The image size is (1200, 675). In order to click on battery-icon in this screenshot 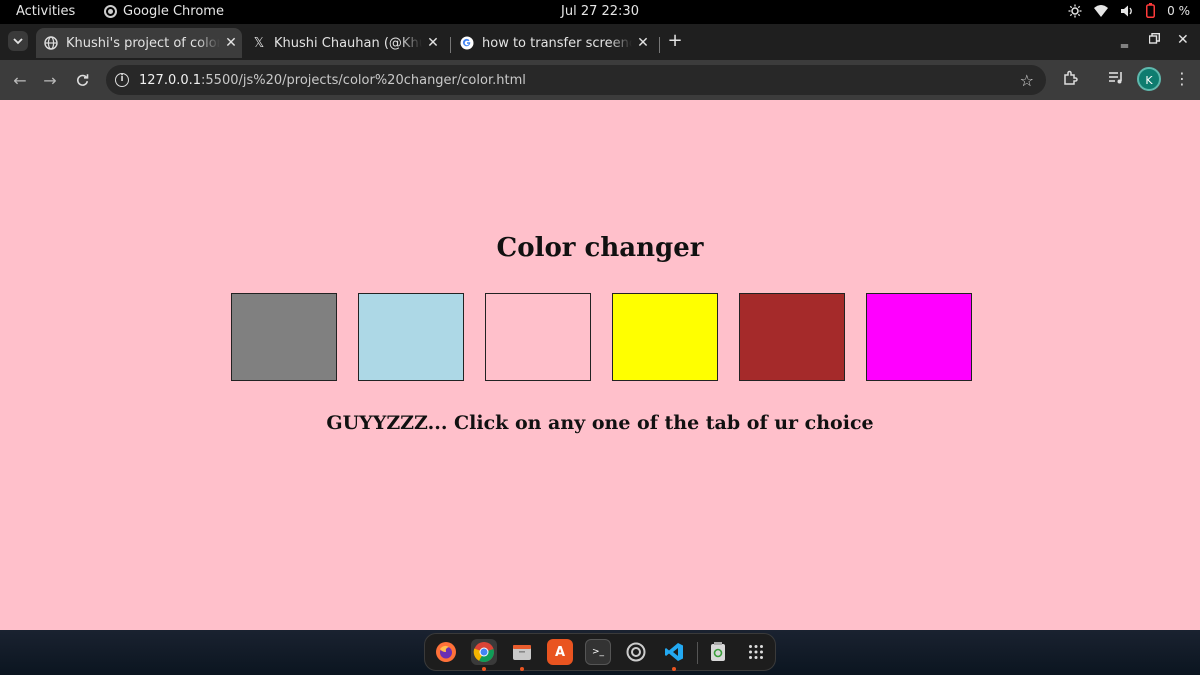, I will do `click(1151, 10)`.